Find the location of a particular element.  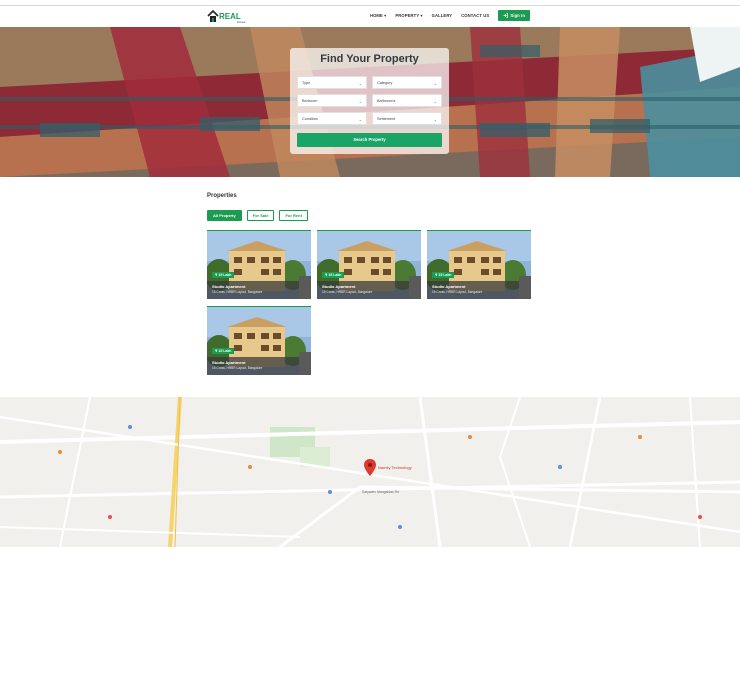

house-logo-icon: REAL Estate is located at coordinates (226, 16).